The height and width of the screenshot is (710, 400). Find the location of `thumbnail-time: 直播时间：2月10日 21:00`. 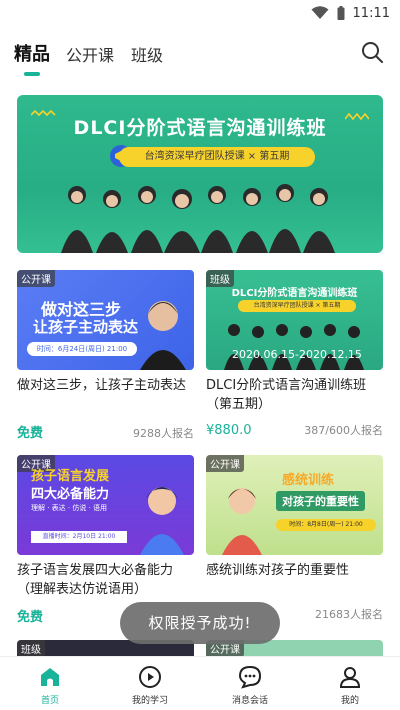

thumbnail-time: 直播时间：2月10日 21:00 is located at coordinates (79, 537).